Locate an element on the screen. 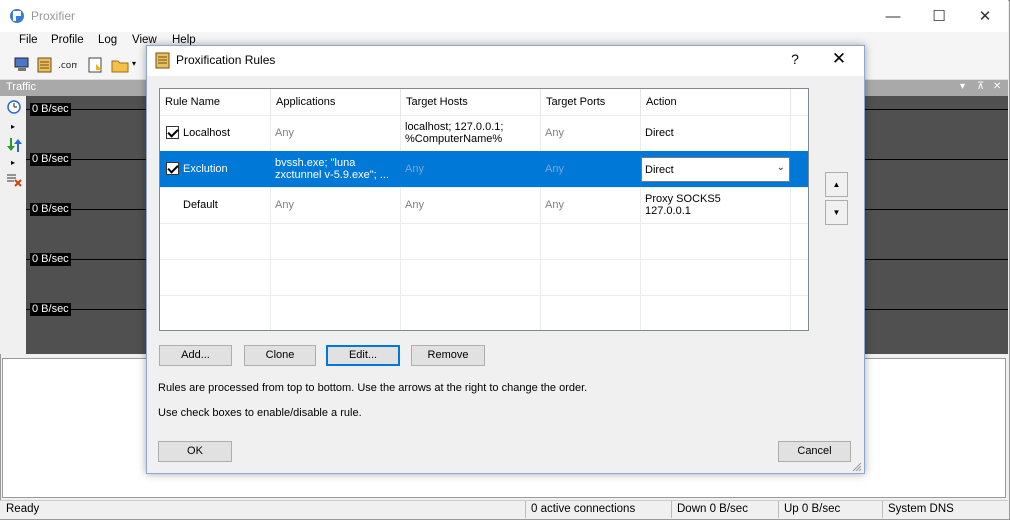  status-connections: 0 active connections is located at coordinates (583, 509).